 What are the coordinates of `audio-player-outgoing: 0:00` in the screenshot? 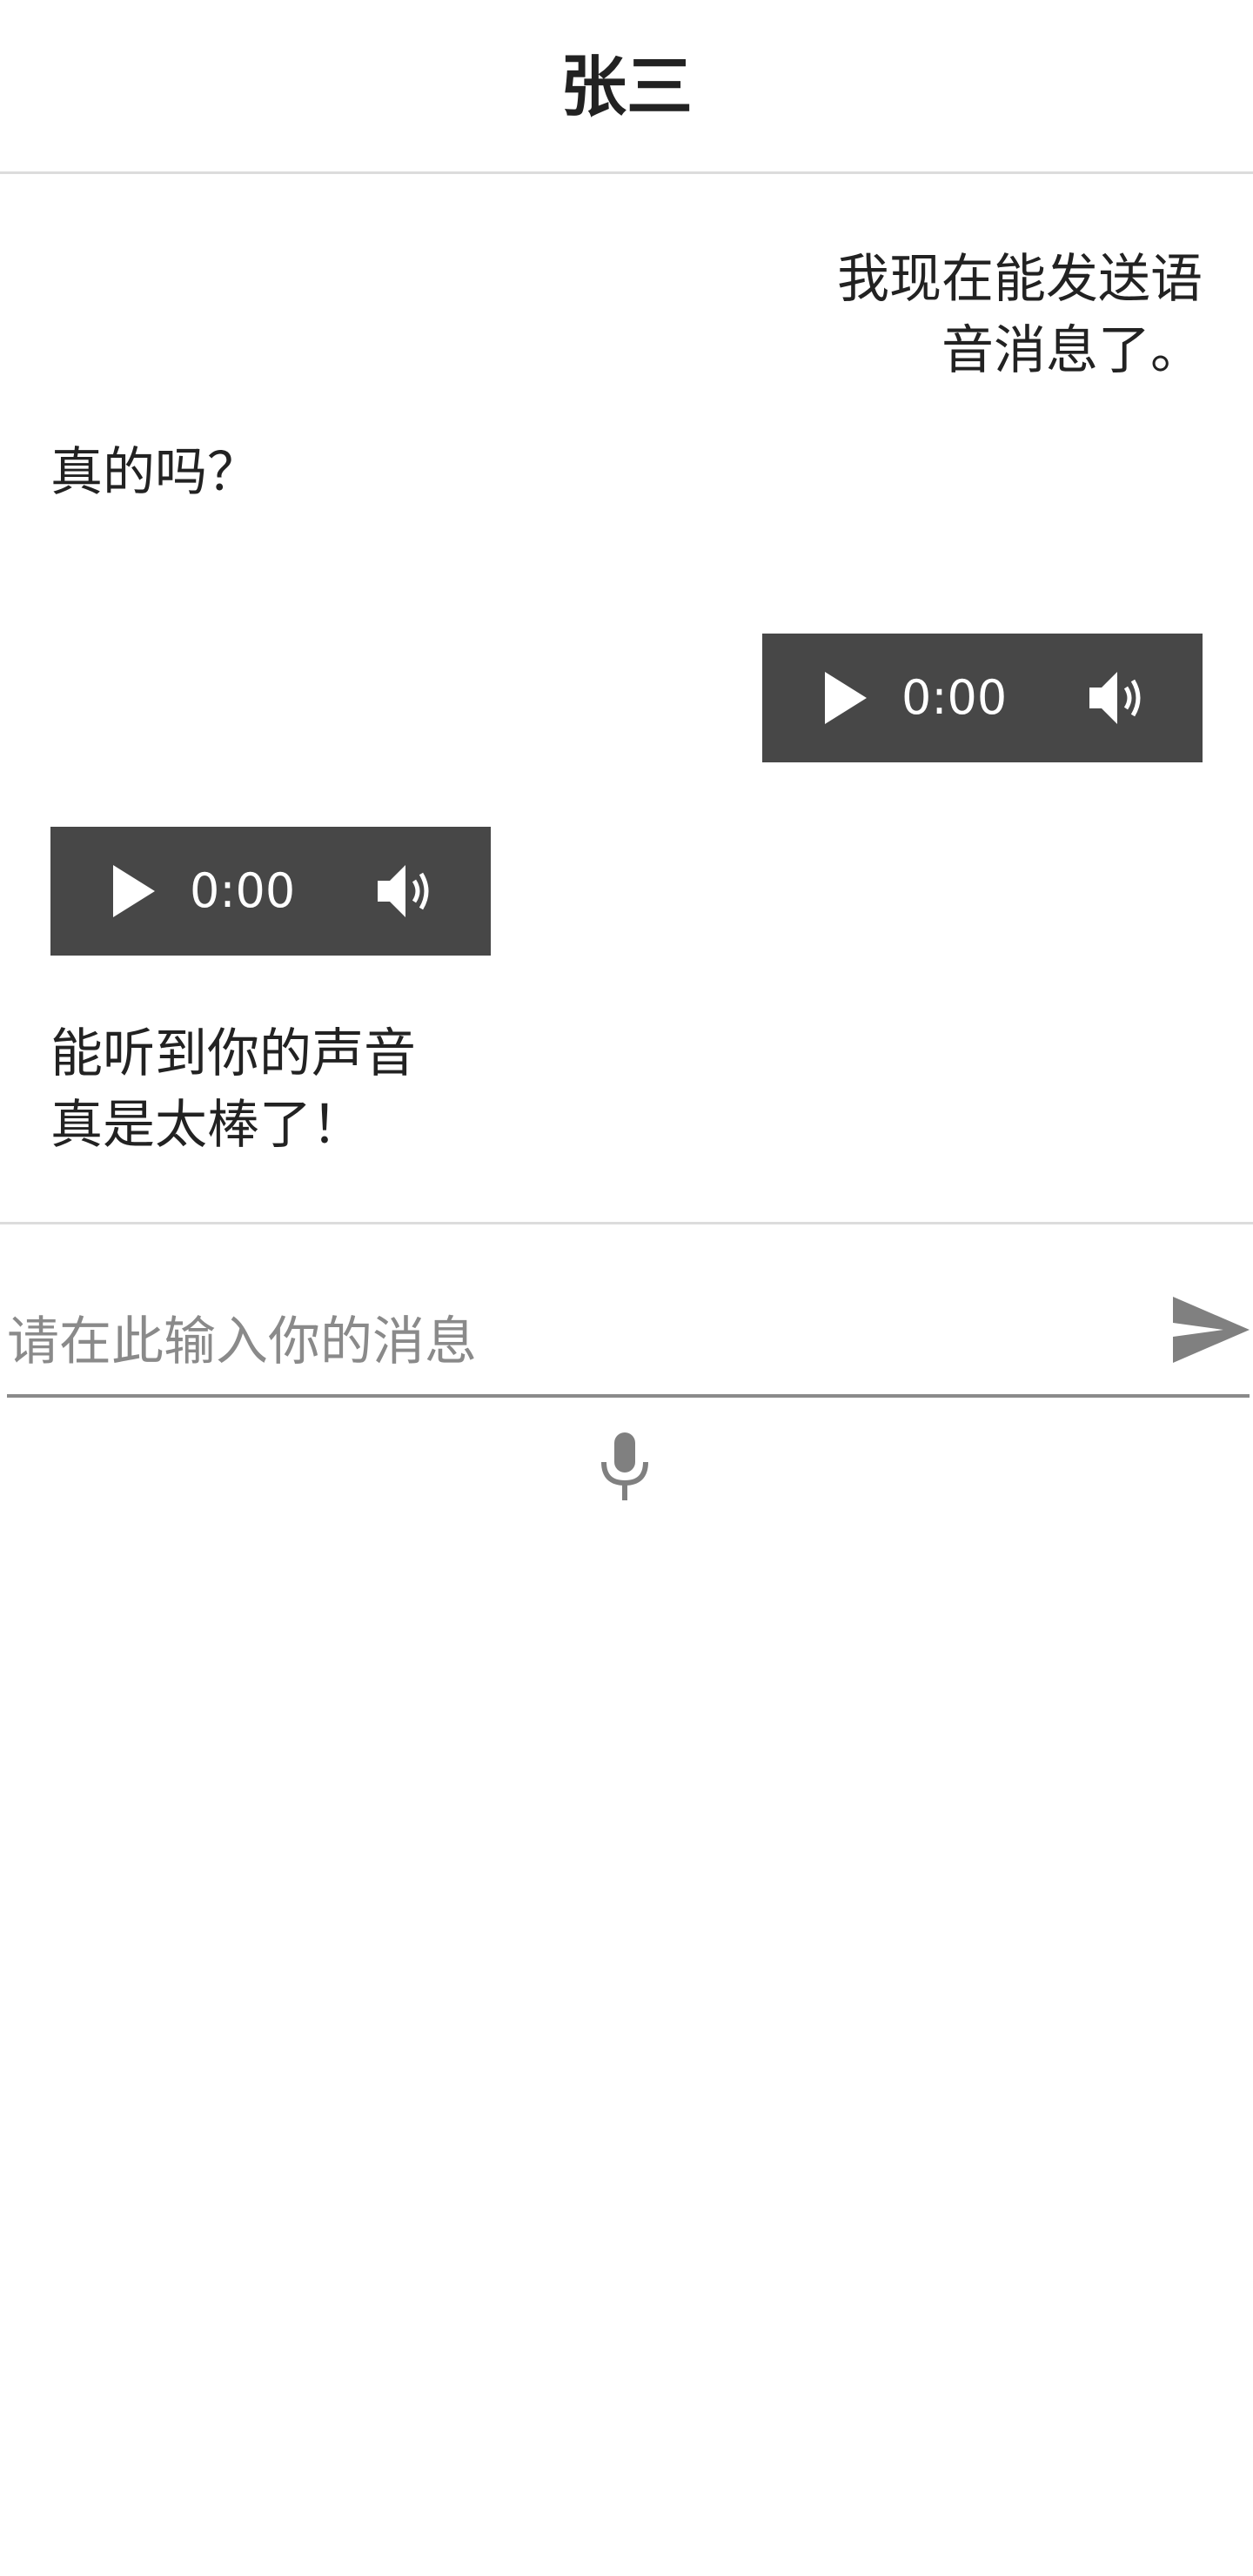 It's located at (982, 698).